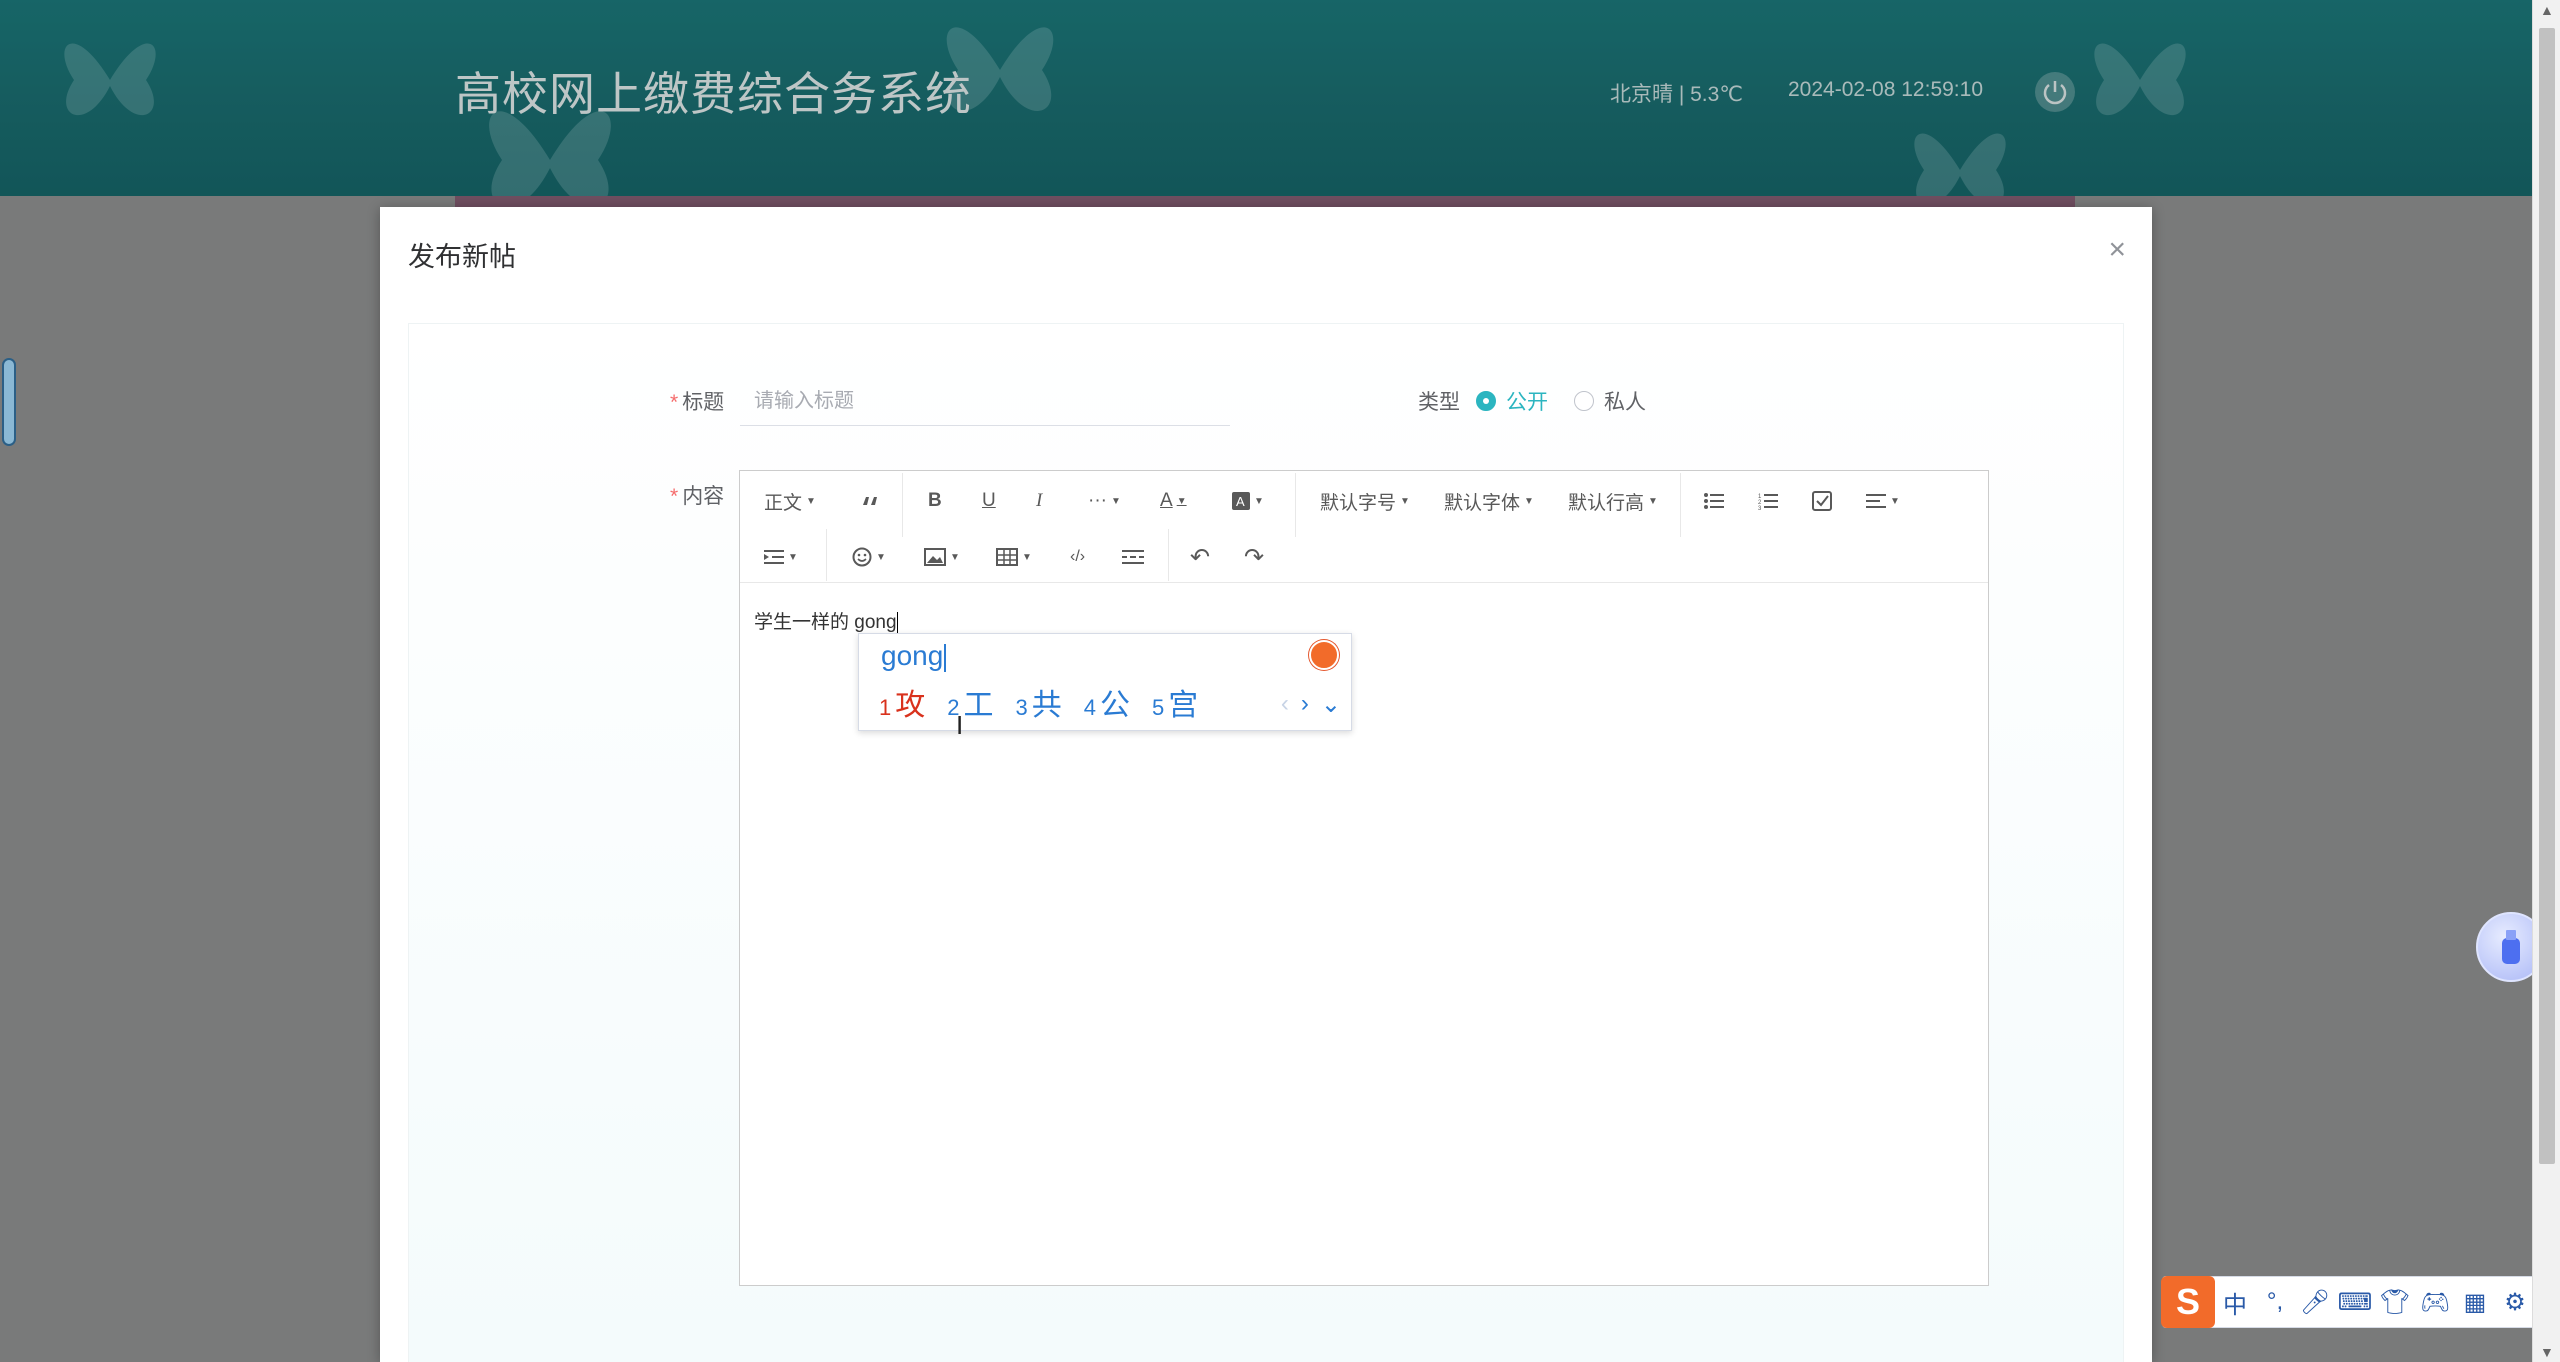 The height and width of the screenshot is (1362, 2560). I want to click on ime-next-page-icon: ›, so click(1305, 704).